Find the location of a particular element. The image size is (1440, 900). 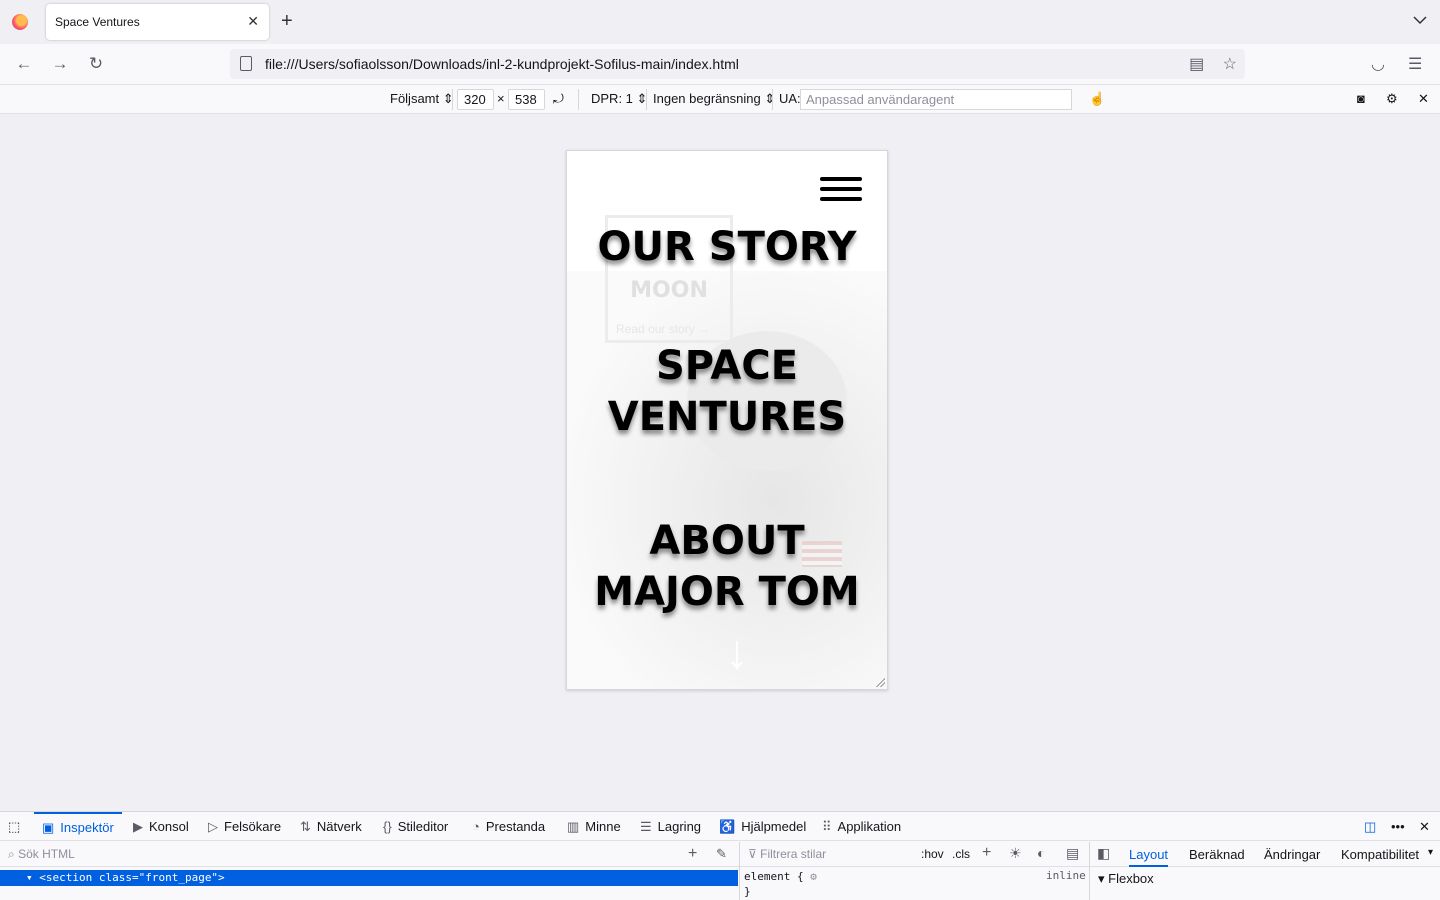

debugger-icon: ▷ is located at coordinates (213, 826).